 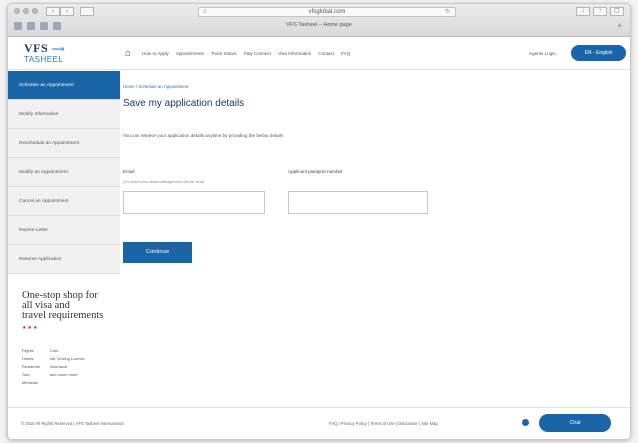 I want to click on service-item: Flights, so click(x=28, y=350).